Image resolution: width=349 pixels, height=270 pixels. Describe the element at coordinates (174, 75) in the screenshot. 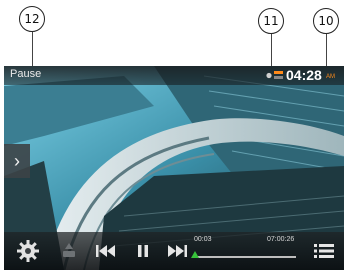

I see `status-bar: Pause 04:28 AM` at that location.